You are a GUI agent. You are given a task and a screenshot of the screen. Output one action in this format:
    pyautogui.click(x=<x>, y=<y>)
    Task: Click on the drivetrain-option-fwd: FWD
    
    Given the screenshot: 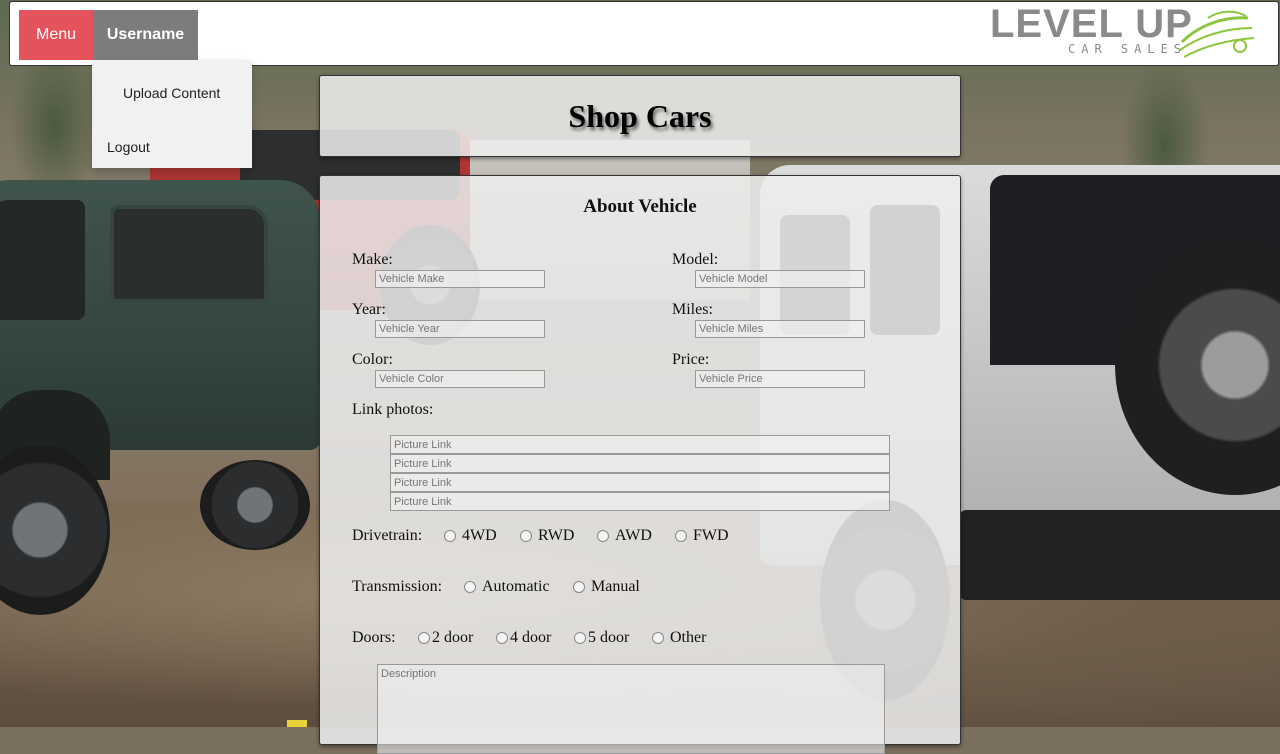 What is the action you would take?
    pyautogui.click(x=702, y=536)
    